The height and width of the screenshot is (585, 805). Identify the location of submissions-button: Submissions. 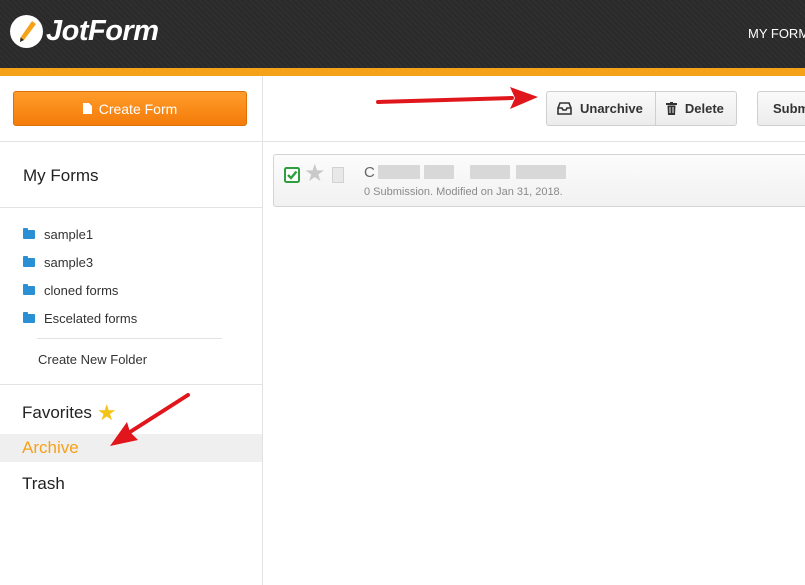
(781, 108).